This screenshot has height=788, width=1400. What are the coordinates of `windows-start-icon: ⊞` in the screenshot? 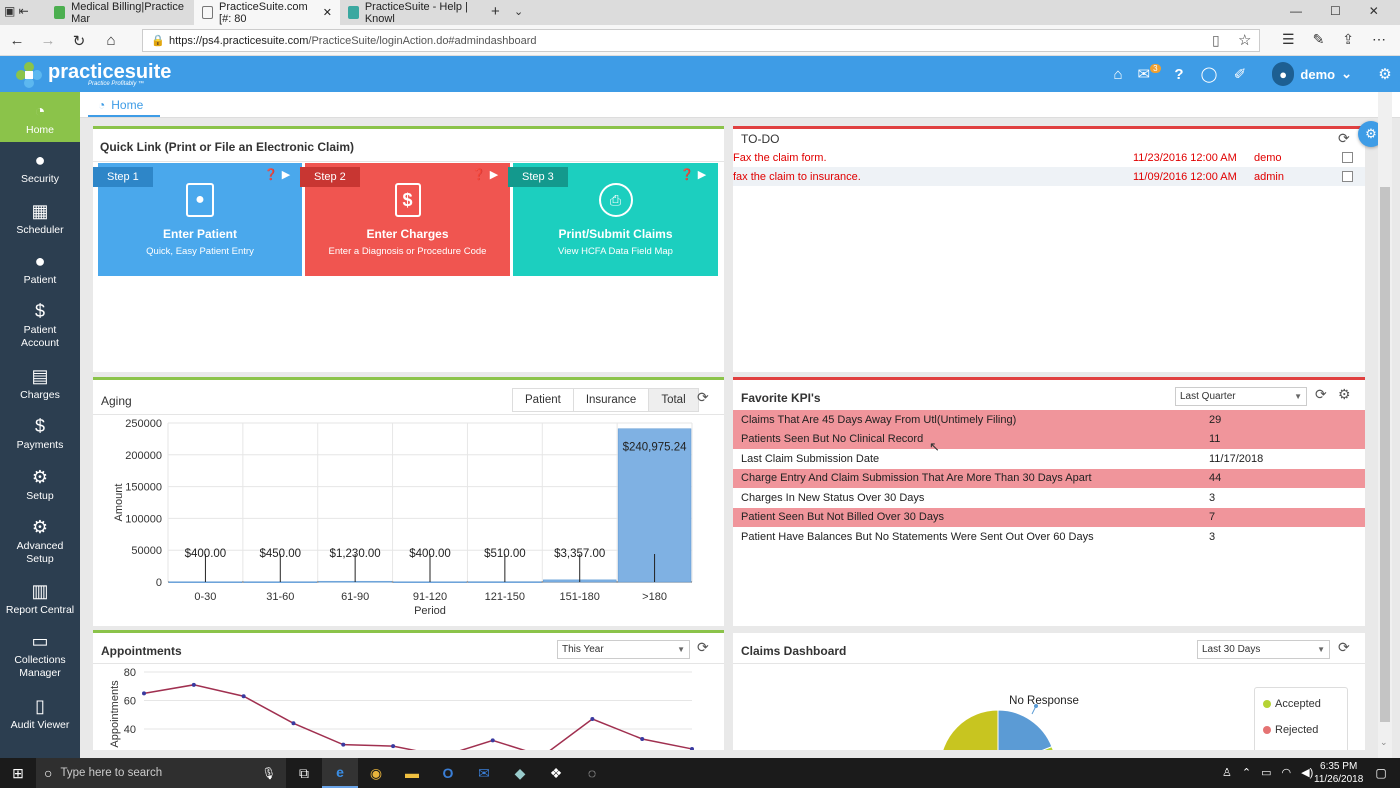 It's located at (18, 773).